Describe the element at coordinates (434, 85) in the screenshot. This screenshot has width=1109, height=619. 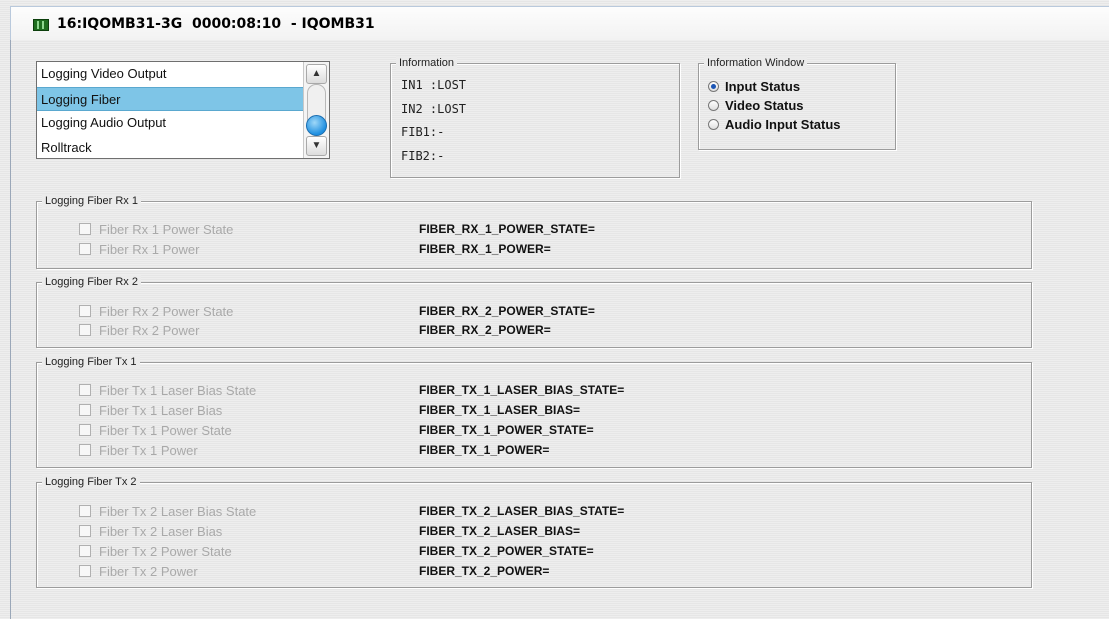
I see `info-line-in1: IN1 :LOST` at that location.